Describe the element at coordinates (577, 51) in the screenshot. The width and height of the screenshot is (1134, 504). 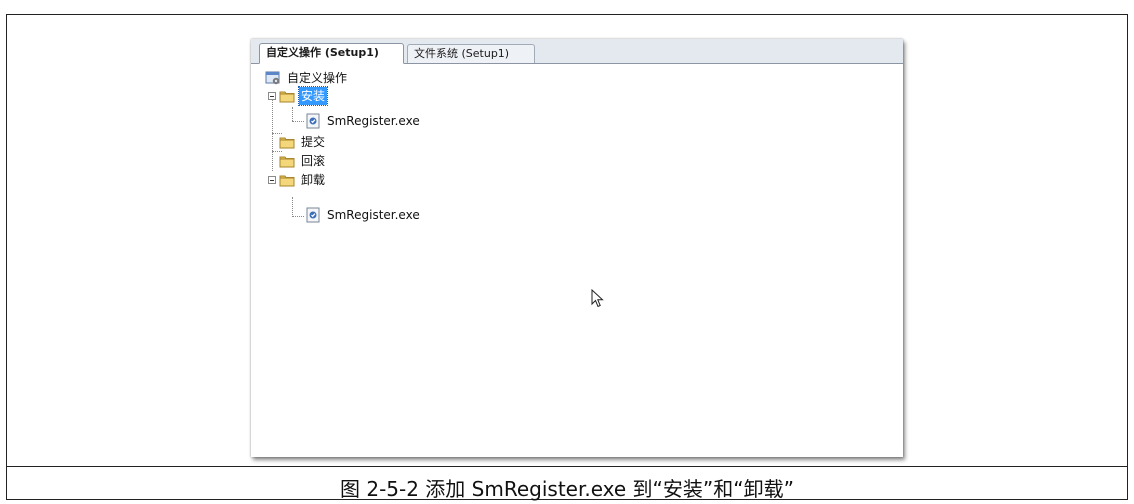
I see `tab-bar: 自定义操作 (Setup1) 文件系统 (Setup1)` at that location.